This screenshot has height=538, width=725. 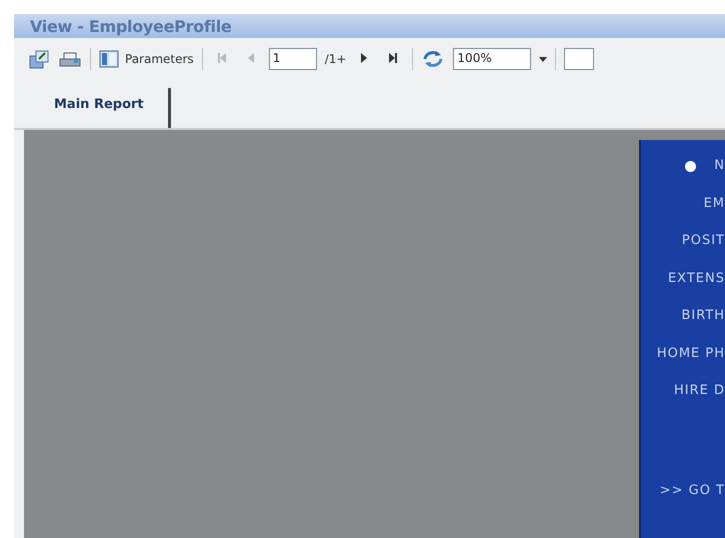 What do you see at coordinates (292, 59) in the screenshot?
I see `page-number-field: 1` at bounding box center [292, 59].